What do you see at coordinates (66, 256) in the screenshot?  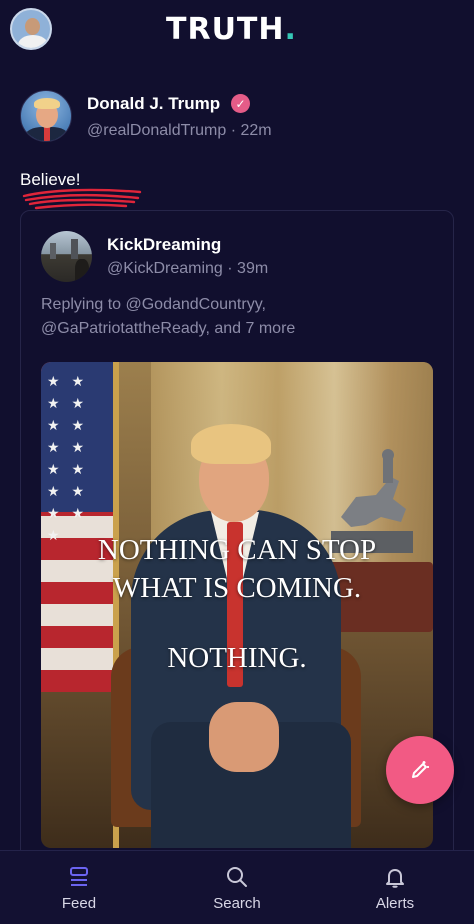 I see `quoted-author-avatar` at bounding box center [66, 256].